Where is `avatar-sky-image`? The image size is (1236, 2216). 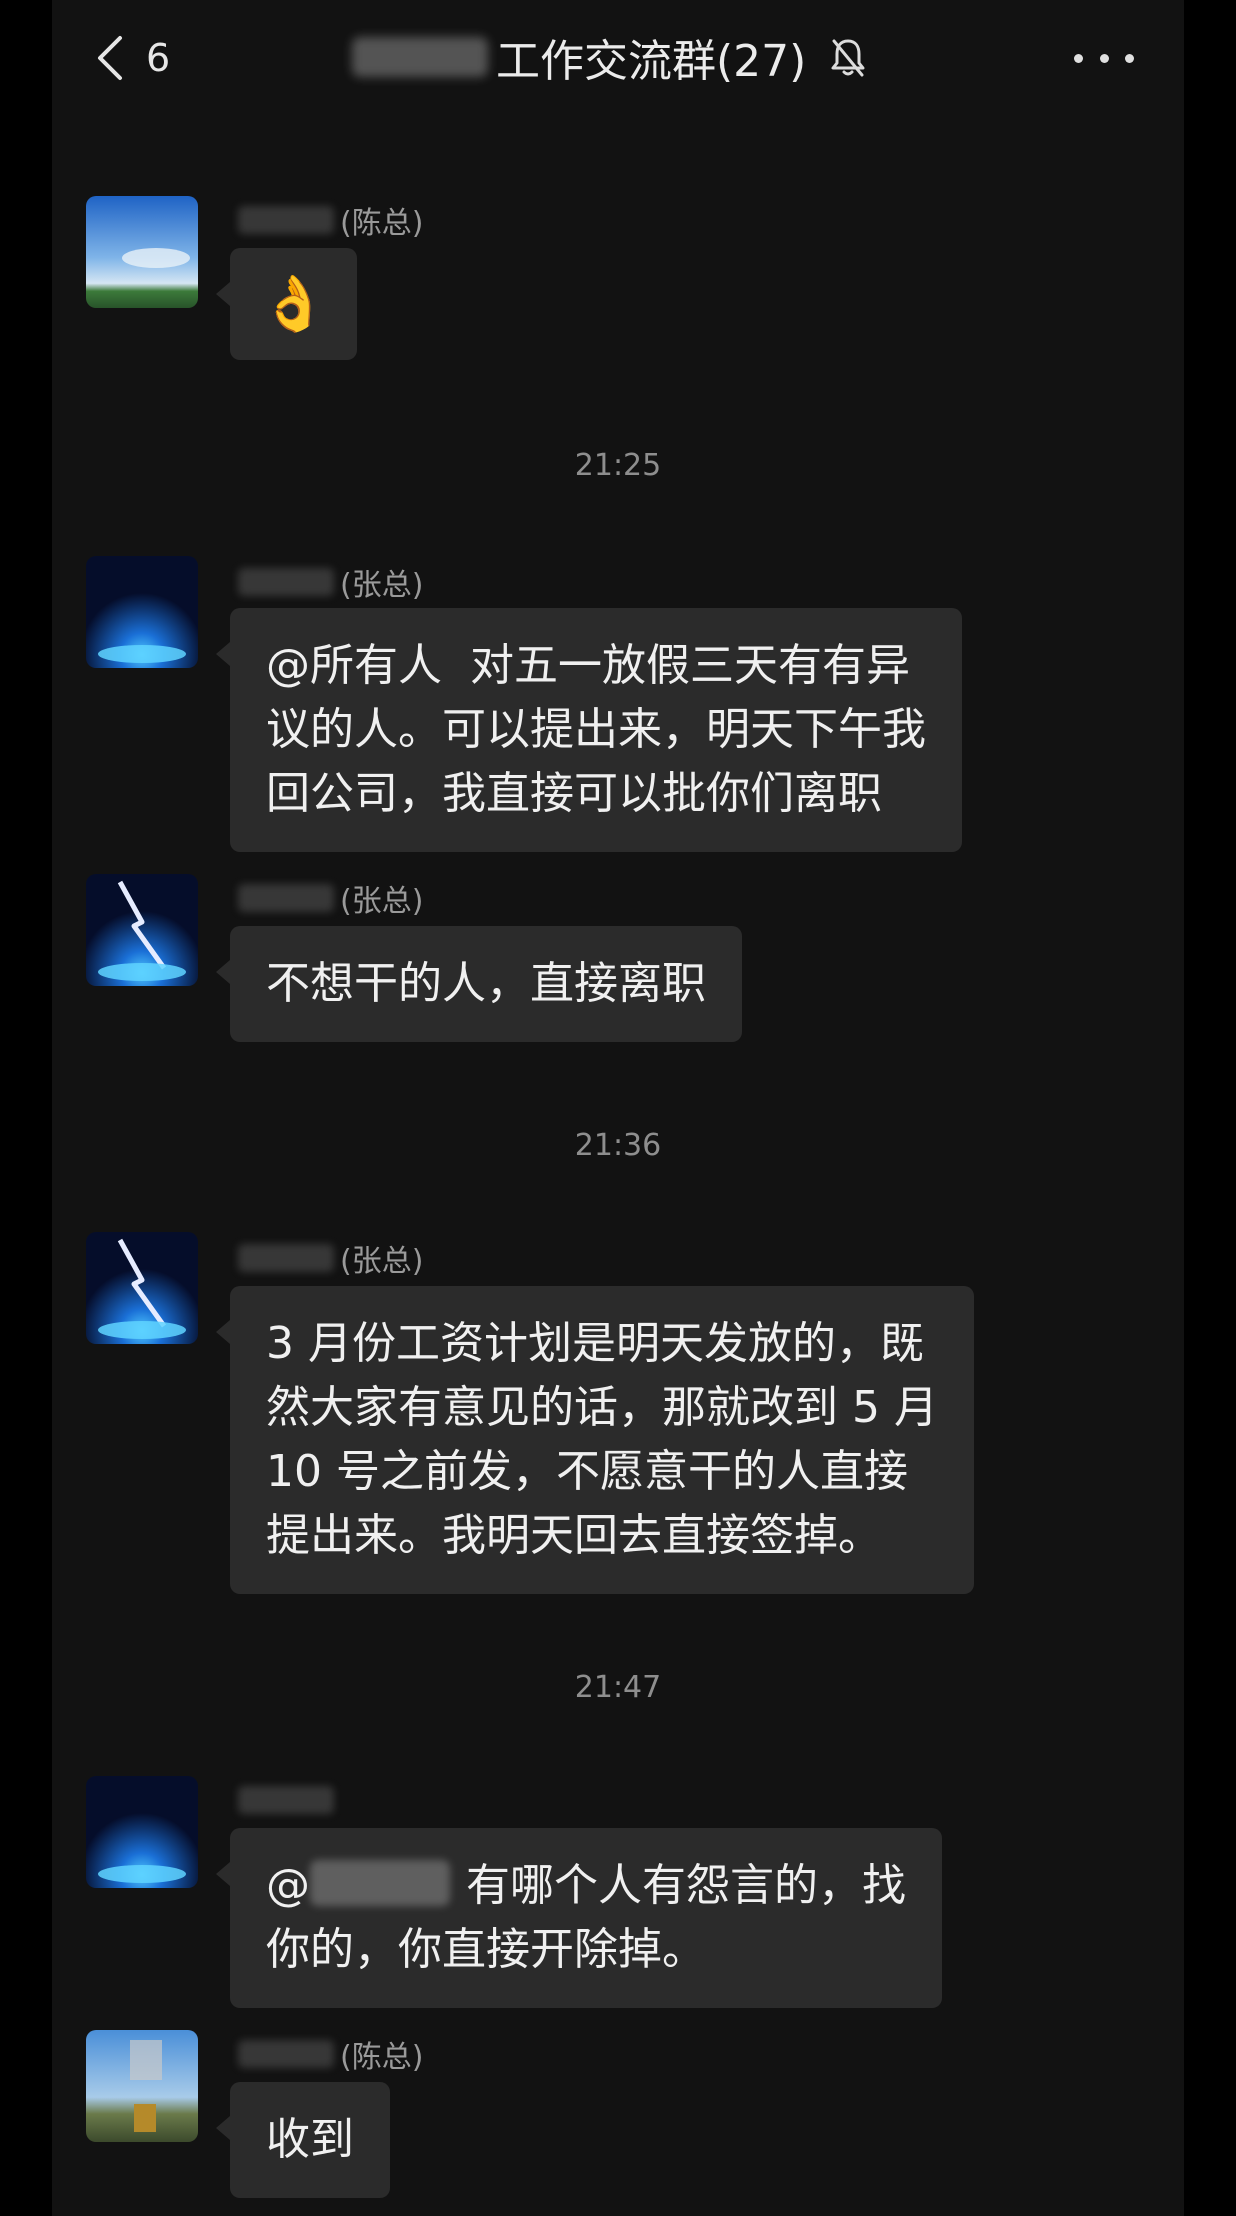 avatar-sky-image is located at coordinates (142, 252).